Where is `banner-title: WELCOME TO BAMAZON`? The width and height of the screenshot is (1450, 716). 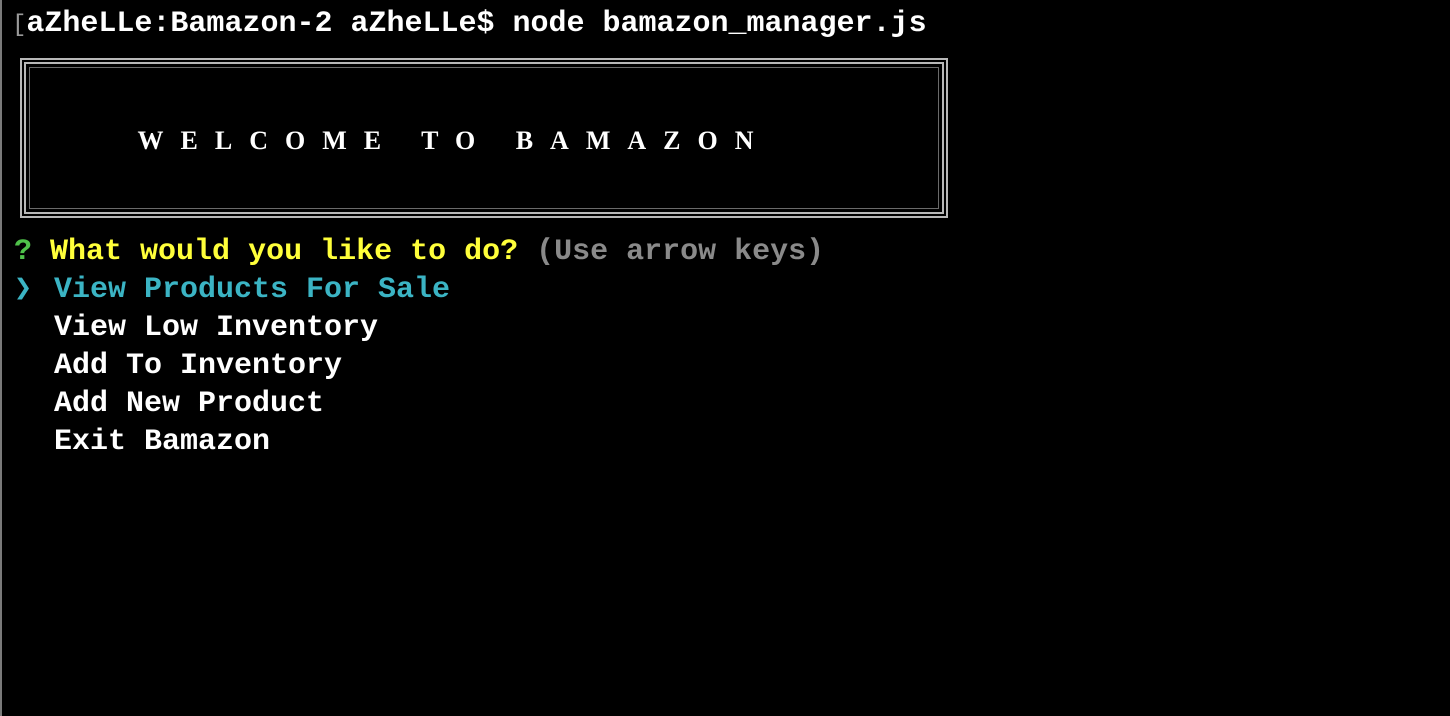 banner-title: WELCOME TO BAMAZON is located at coordinates (454, 140).